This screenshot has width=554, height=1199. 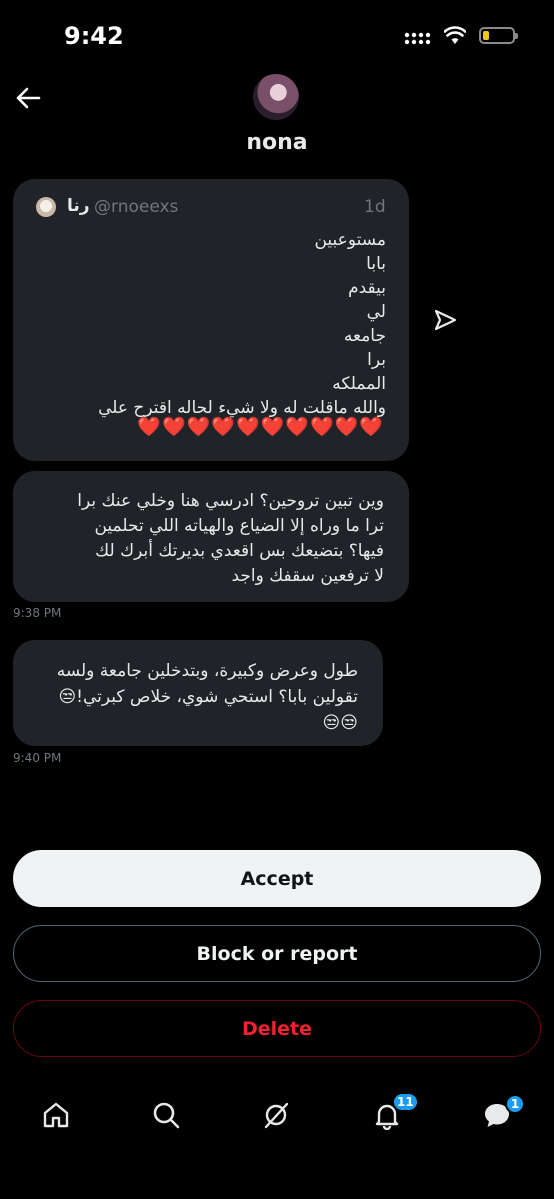 I want to click on quoted-line: برا, so click(x=376, y=360).